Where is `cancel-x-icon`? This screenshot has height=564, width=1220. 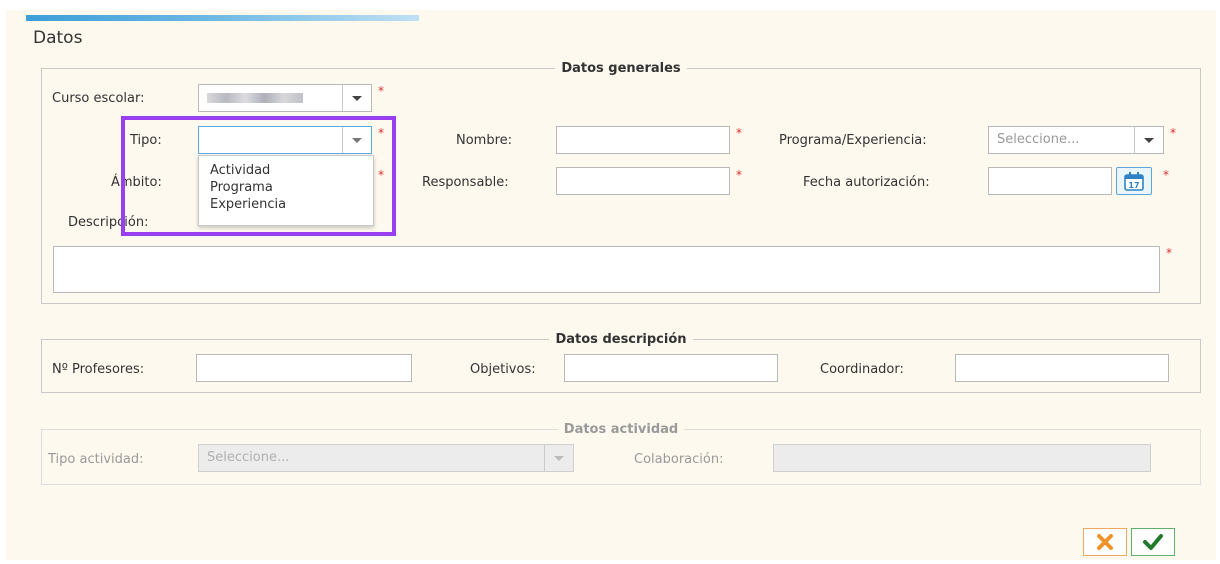 cancel-x-icon is located at coordinates (1105, 542).